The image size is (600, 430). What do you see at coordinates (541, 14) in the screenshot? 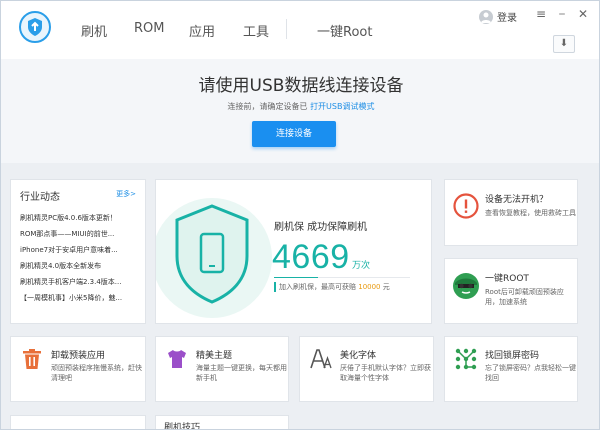
I see `hamburger-icon: ≡` at bounding box center [541, 14].